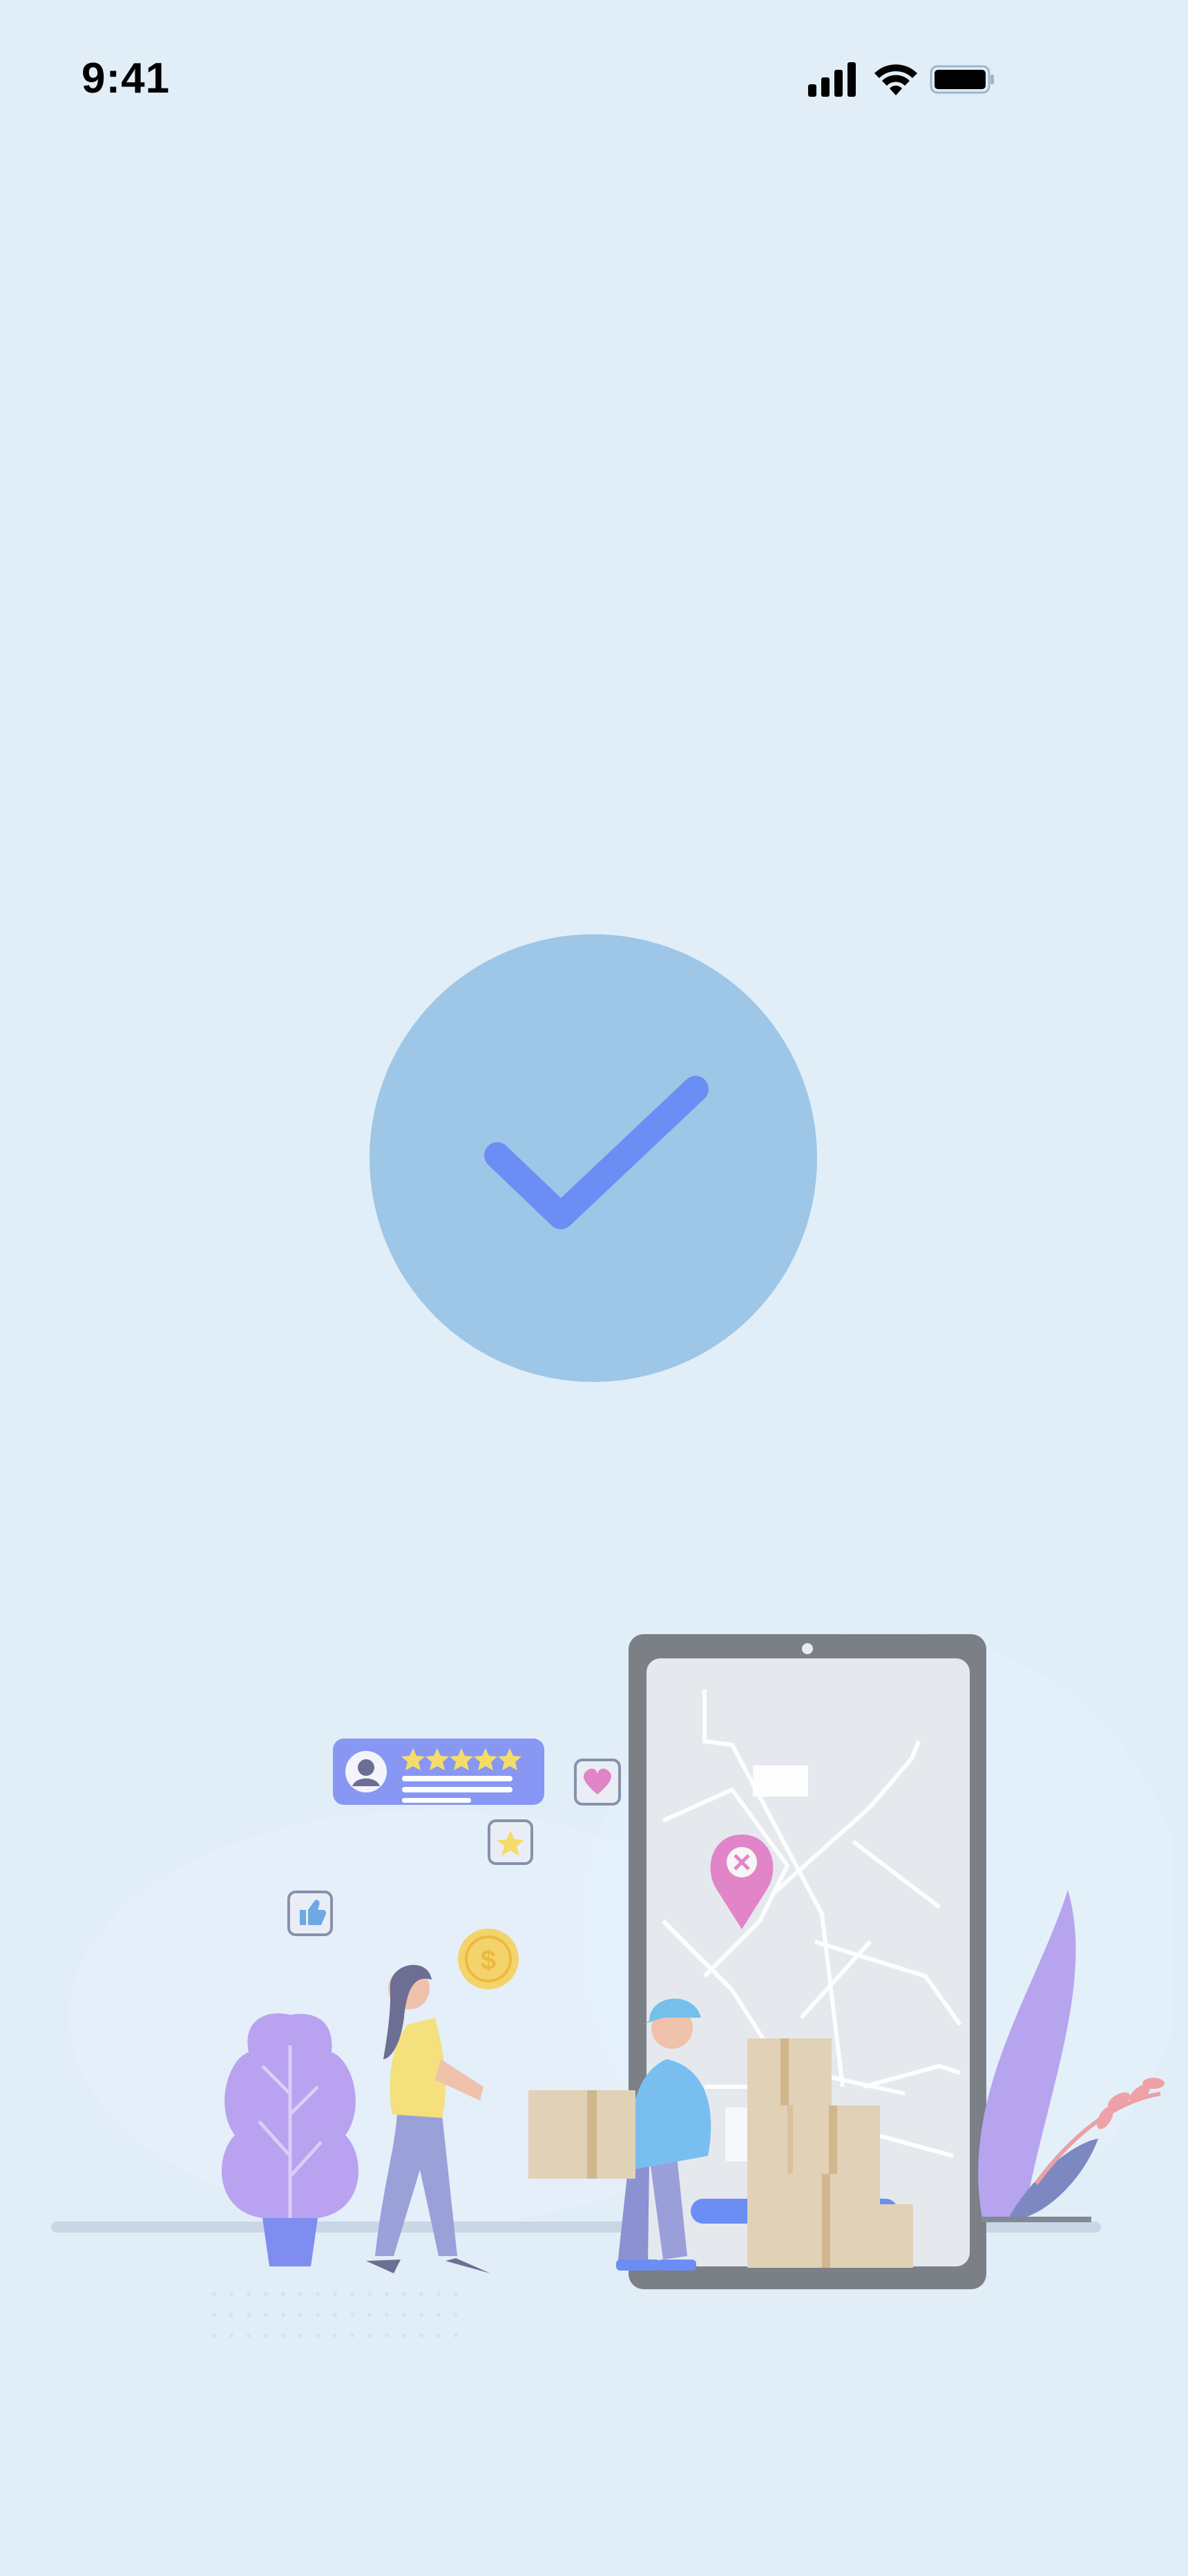  I want to click on star-icon, so click(510, 1842).